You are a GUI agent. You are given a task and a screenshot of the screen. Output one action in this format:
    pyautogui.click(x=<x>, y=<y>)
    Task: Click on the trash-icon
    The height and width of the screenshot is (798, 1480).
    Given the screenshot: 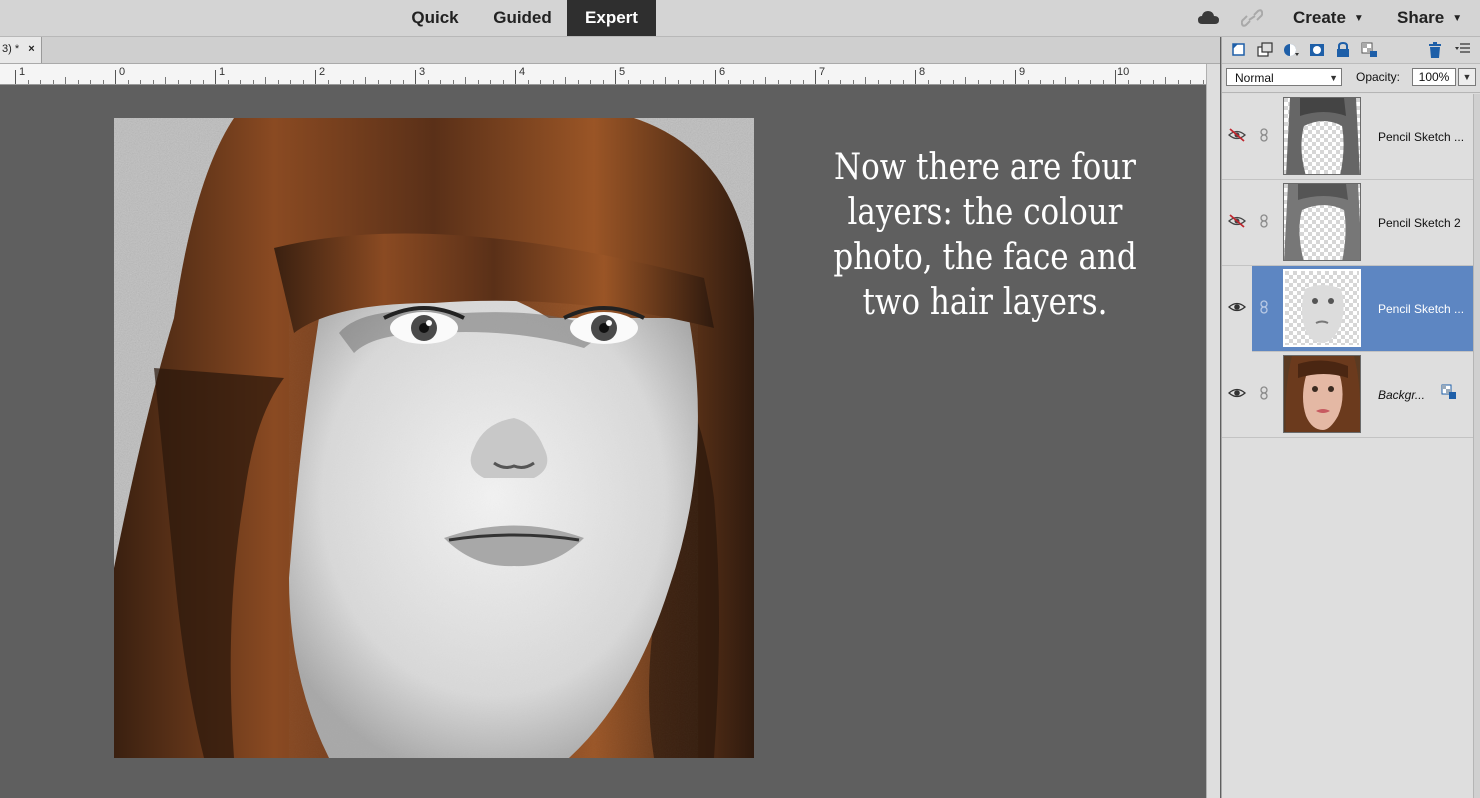 What is the action you would take?
    pyautogui.click(x=1435, y=50)
    